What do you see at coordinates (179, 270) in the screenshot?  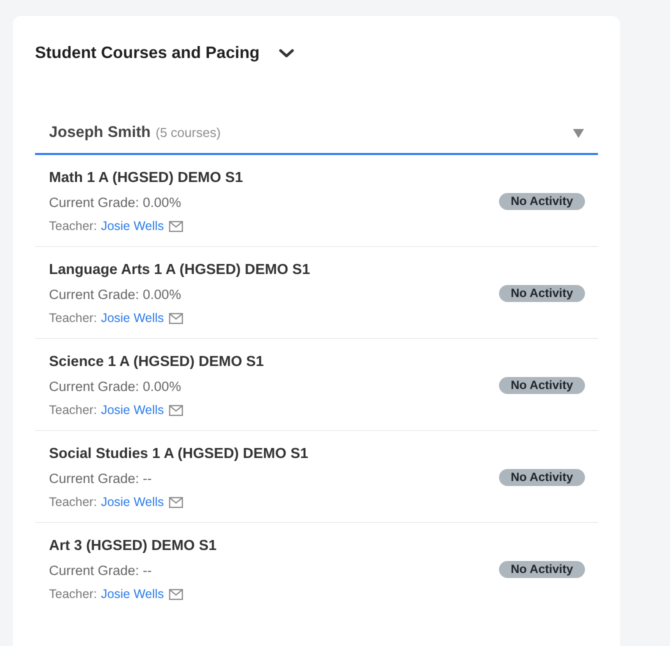 I see `course-title: Language Arts 1 A (HGSED) DEMO S1` at bounding box center [179, 270].